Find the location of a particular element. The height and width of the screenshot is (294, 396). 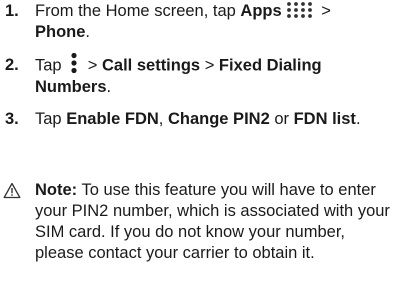

menu-dots-icon is located at coordinates (74, 63).